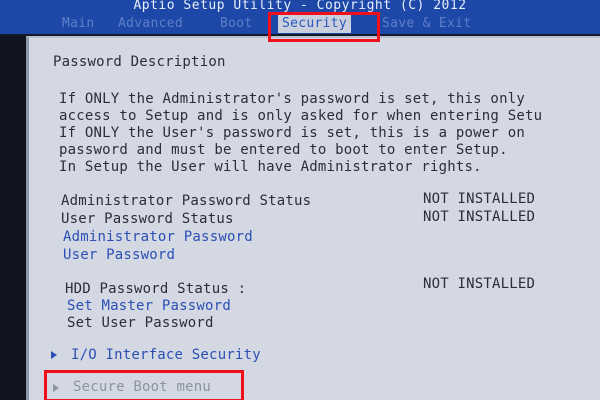 This screenshot has width=600, height=400. Describe the element at coordinates (156, 289) in the screenshot. I see `hdd-password-status-label: HDD Password Status :` at that location.